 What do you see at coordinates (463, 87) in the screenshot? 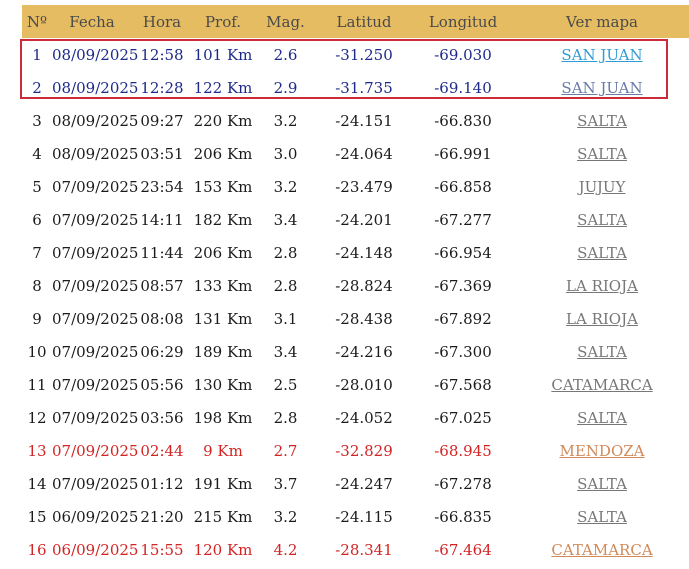
I see `row-longitude: -69.140` at bounding box center [463, 87].